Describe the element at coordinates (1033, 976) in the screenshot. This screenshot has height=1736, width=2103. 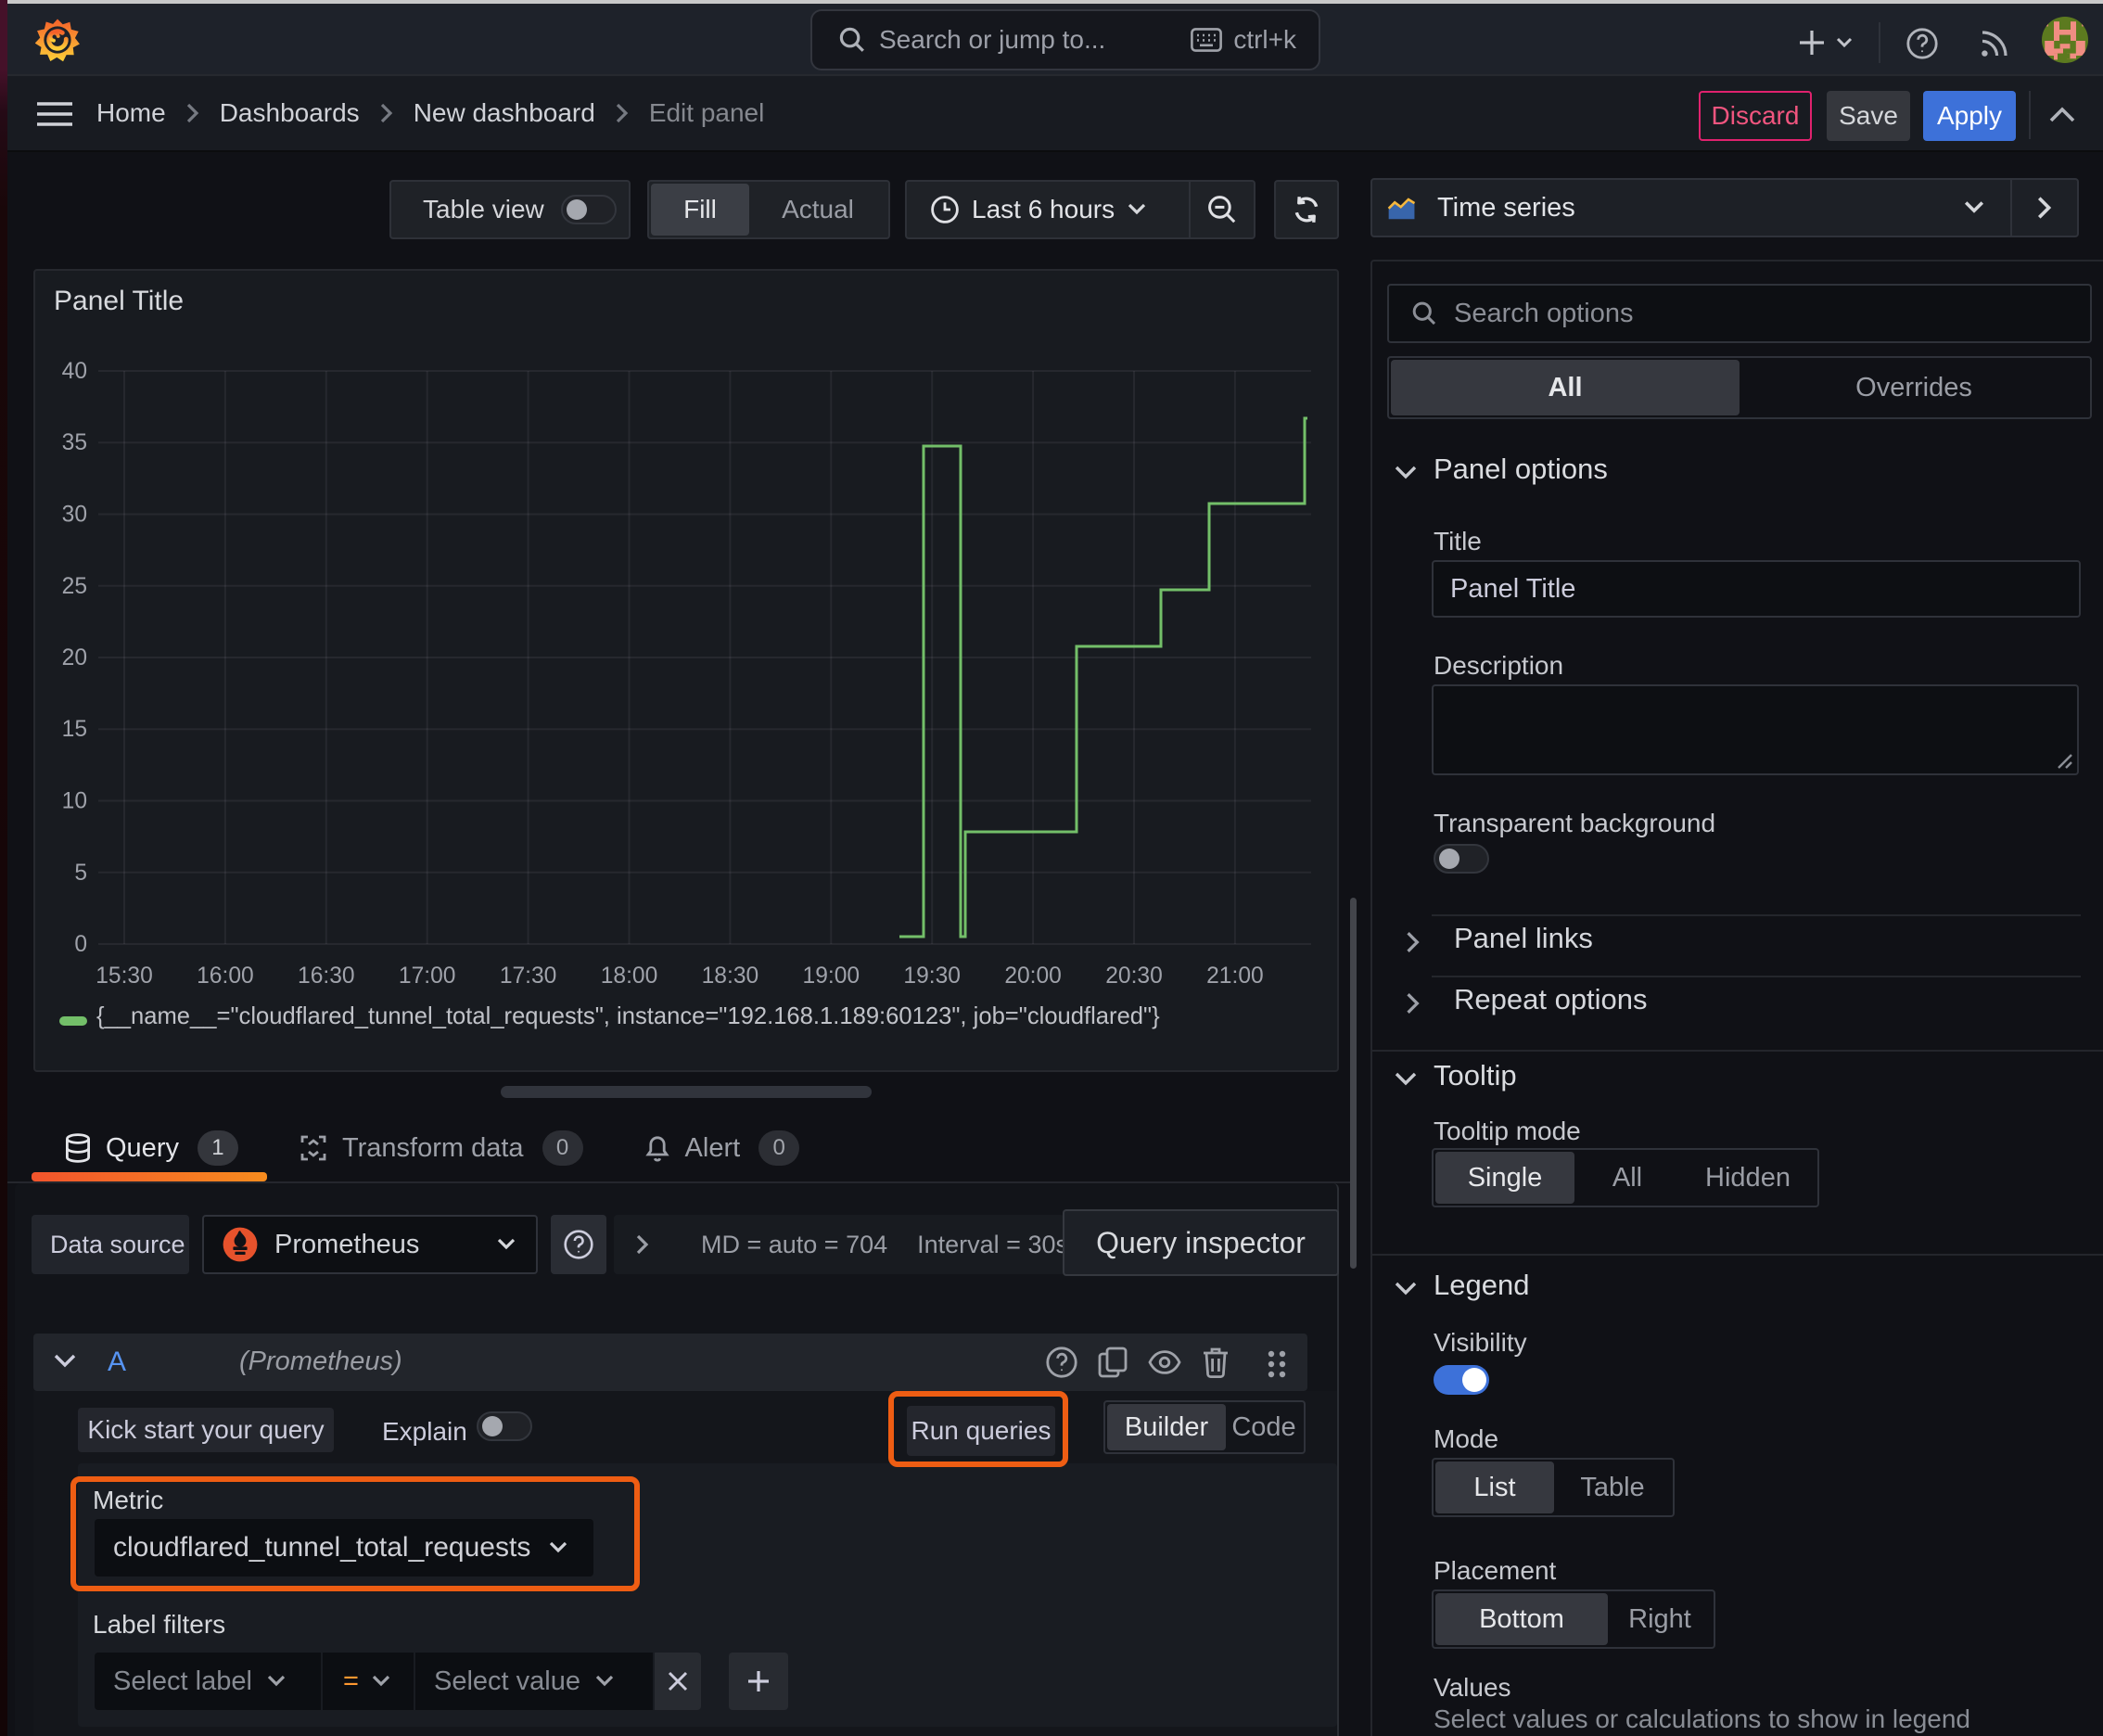
I see `svg-text: 20:00` at that location.